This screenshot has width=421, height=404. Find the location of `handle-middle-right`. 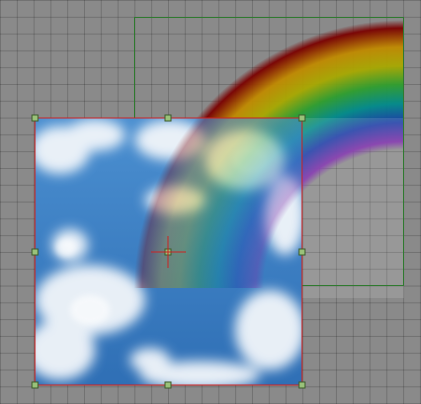

handle-middle-right is located at coordinates (302, 252).